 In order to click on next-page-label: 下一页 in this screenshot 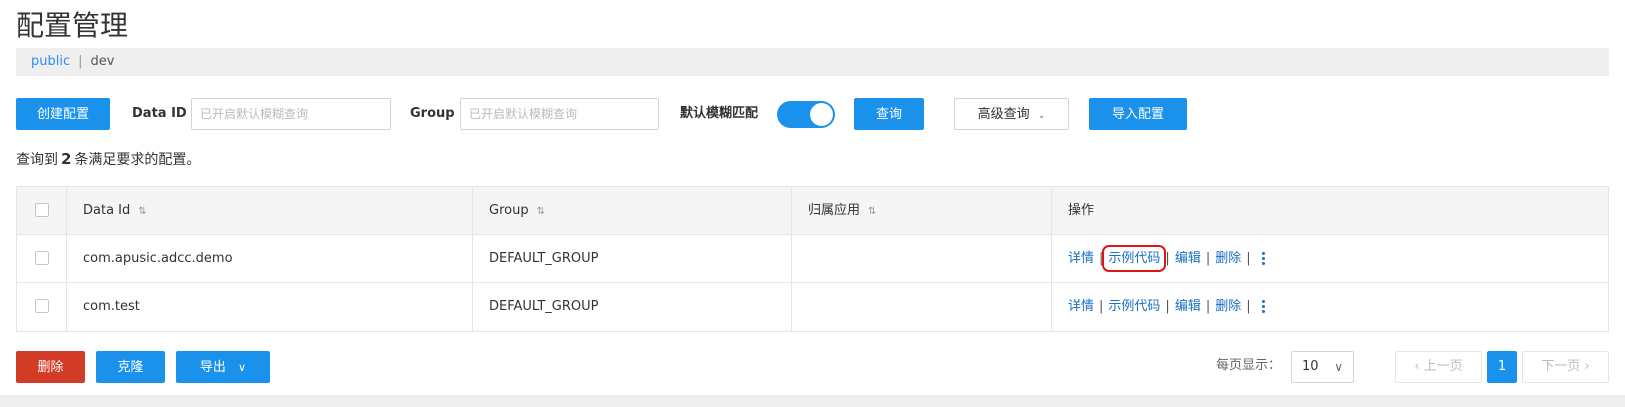, I will do `click(1561, 366)`.